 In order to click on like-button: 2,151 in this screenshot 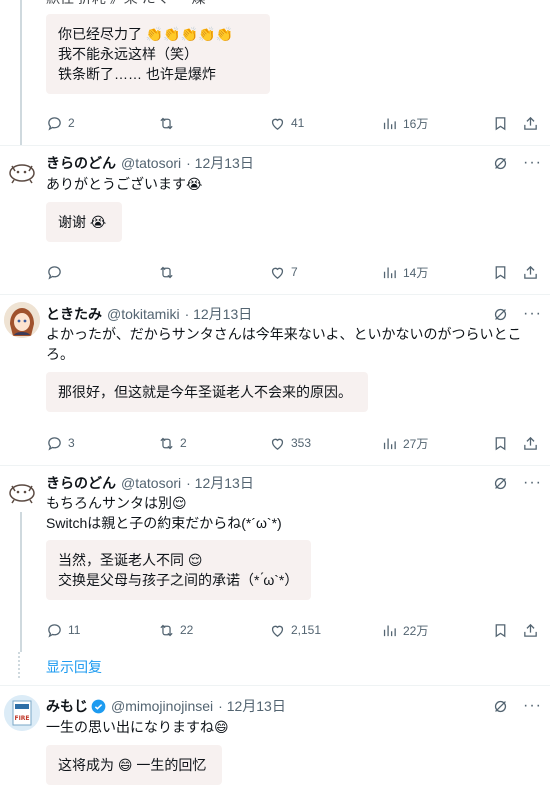, I will do `click(295, 630)`.